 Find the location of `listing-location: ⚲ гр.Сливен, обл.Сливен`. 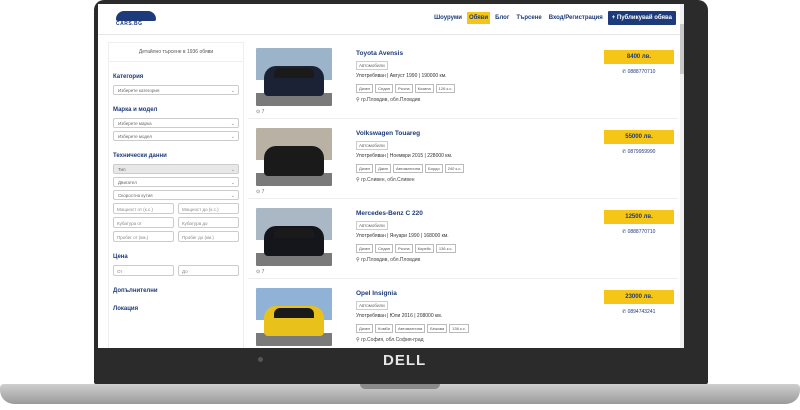

listing-location: ⚲ гр.Сливен, обл.Сливен is located at coordinates (385, 180).